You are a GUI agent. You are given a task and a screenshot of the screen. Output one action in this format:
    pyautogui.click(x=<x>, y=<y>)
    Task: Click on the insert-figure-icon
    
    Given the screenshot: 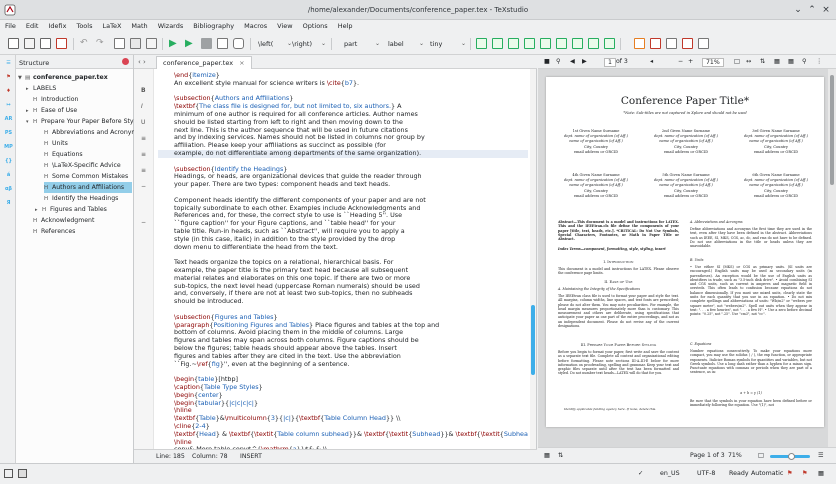 What is the action you would take?
    pyautogui.click(x=655, y=43)
    